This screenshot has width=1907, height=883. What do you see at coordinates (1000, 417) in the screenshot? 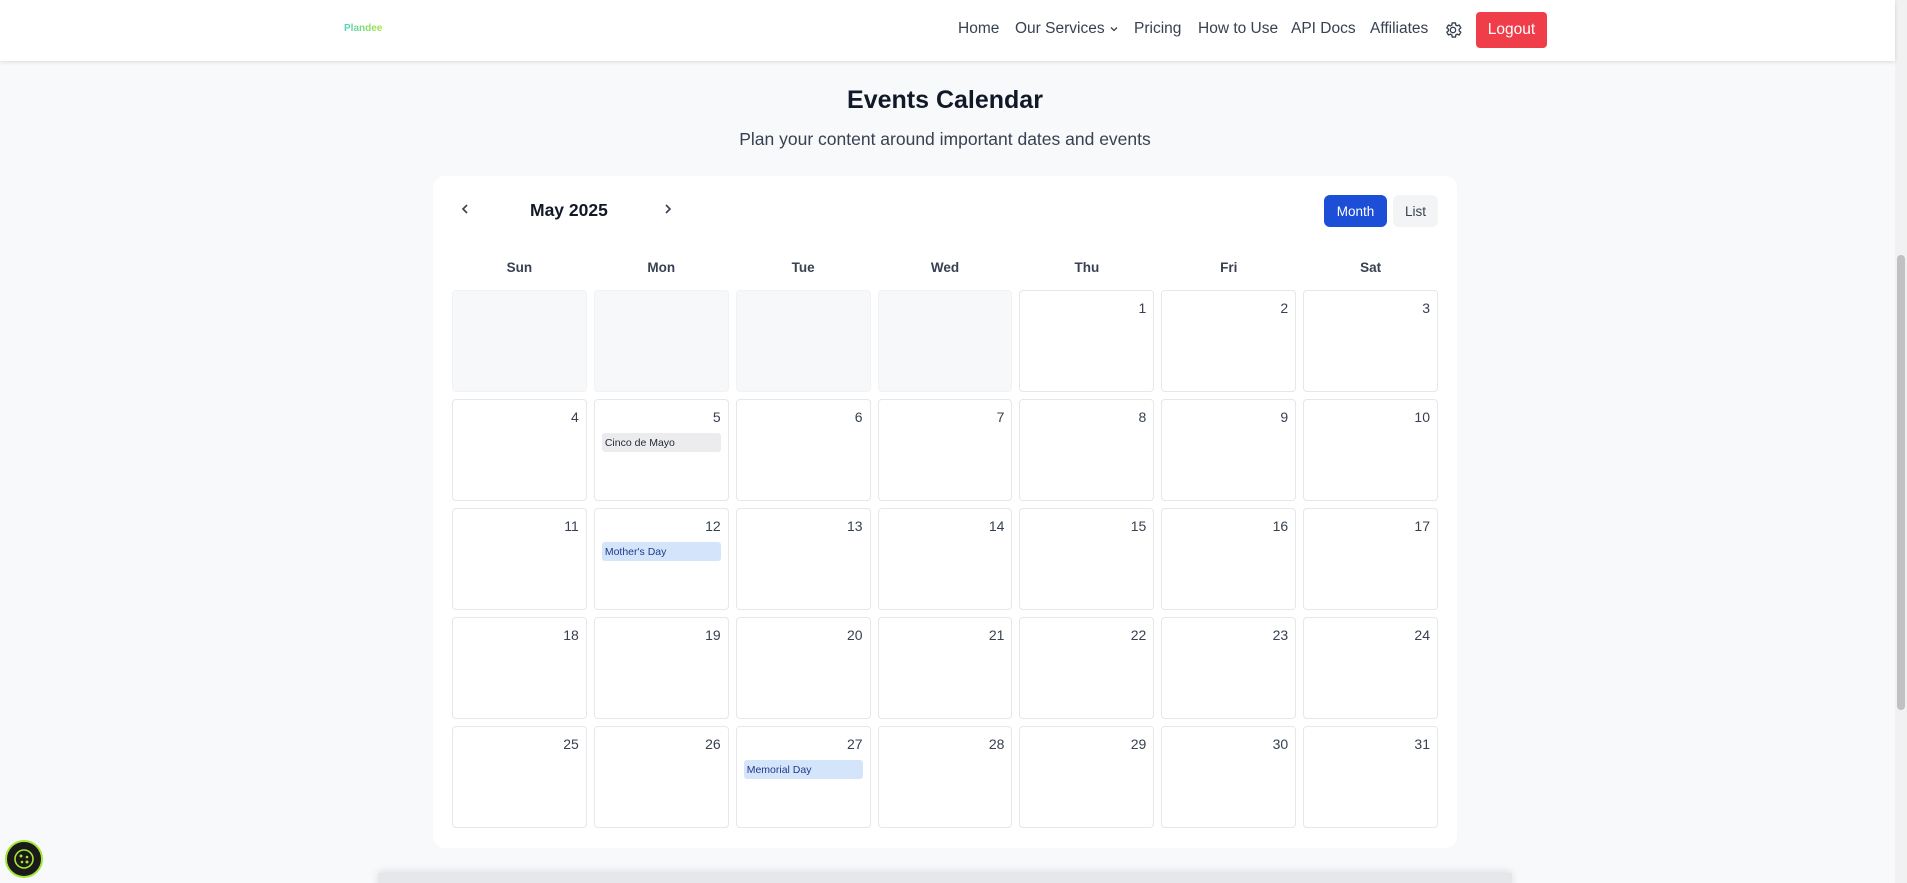
I see `day-number: 7` at bounding box center [1000, 417].